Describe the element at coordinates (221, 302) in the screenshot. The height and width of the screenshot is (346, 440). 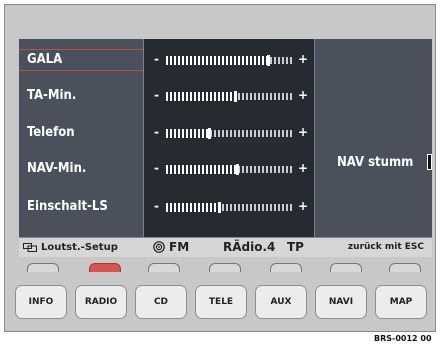
I see `tele-button: TELE` at that location.